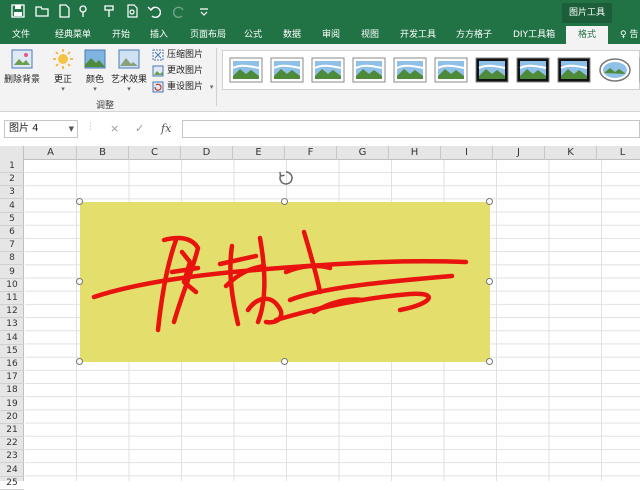  What do you see at coordinates (12, 457) in the screenshot?
I see `row-header-23: 23` at bounding box center [12, 457].